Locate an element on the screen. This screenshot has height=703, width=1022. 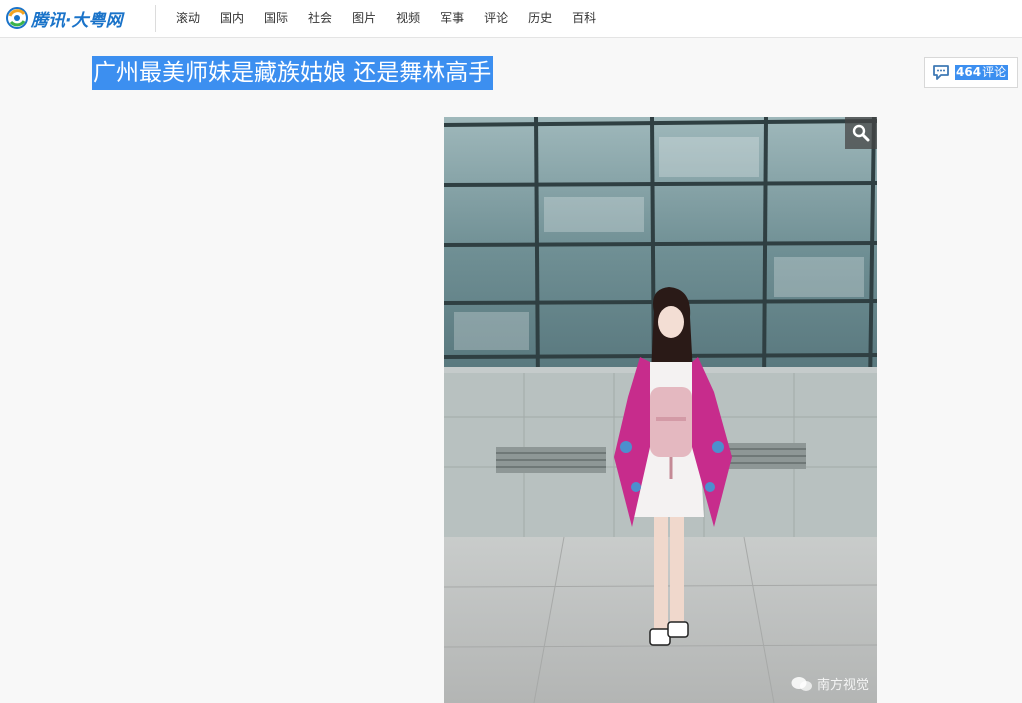
nav-item-society: 社会 is located at coordinates (320, 18).